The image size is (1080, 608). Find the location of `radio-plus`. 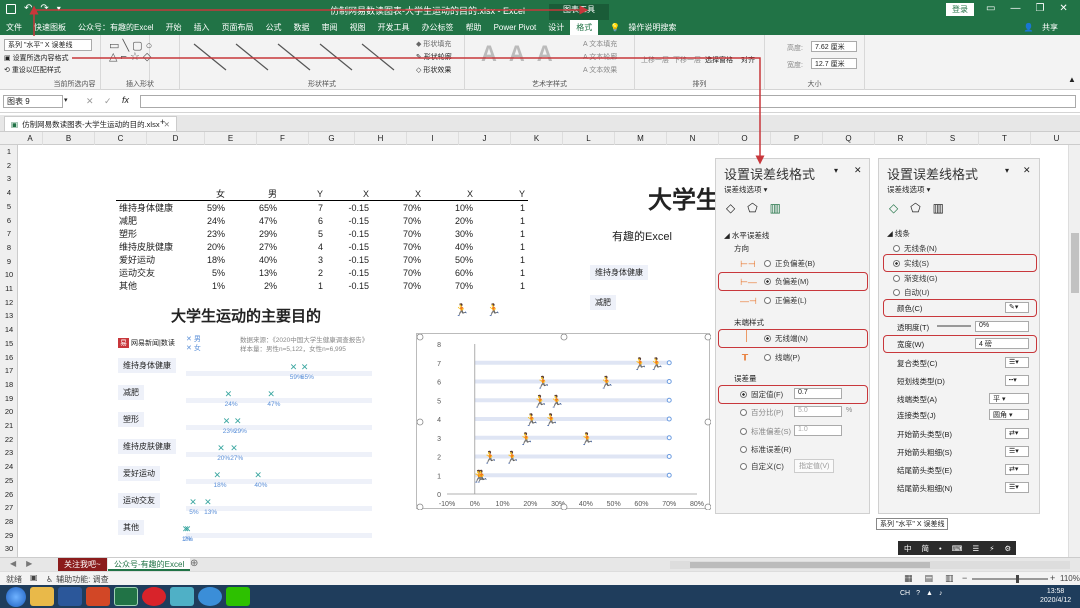

radio-plus is located at coordinates (767, 300).